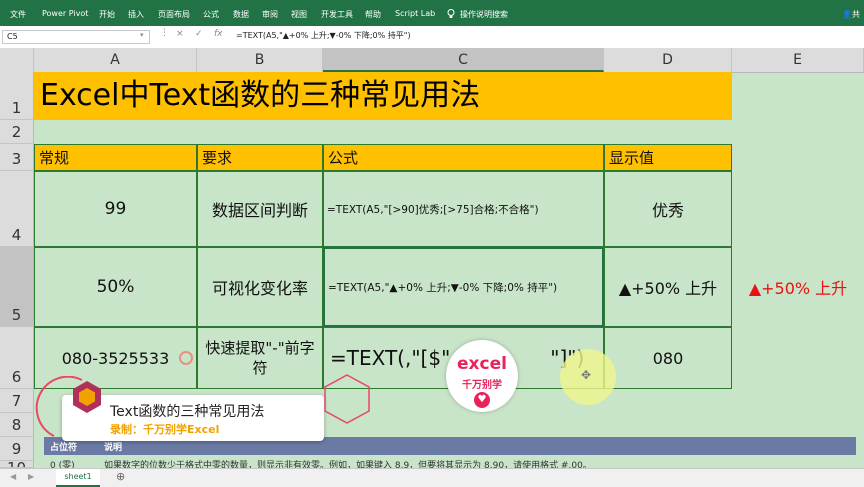 Image resolution: width=864 pixels, height=487 pixels. Describe the element at coordinates (451, 15) in the screenshot. I see `lightbulb-icon` at that location.